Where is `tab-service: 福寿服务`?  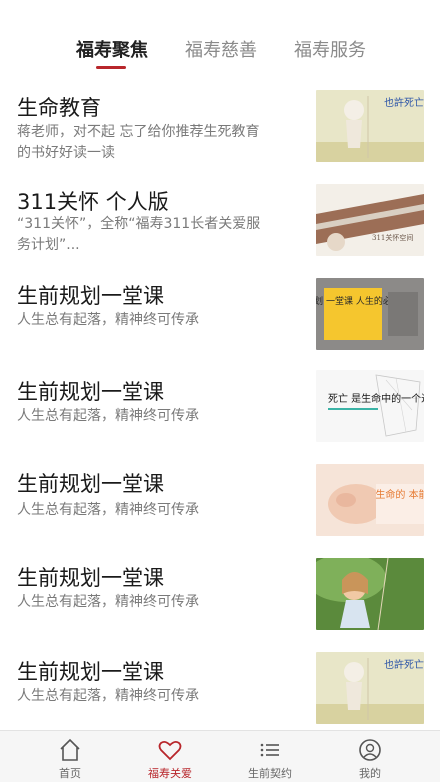
tab-service: 福寿服务 is located at coordinates (330, 49).